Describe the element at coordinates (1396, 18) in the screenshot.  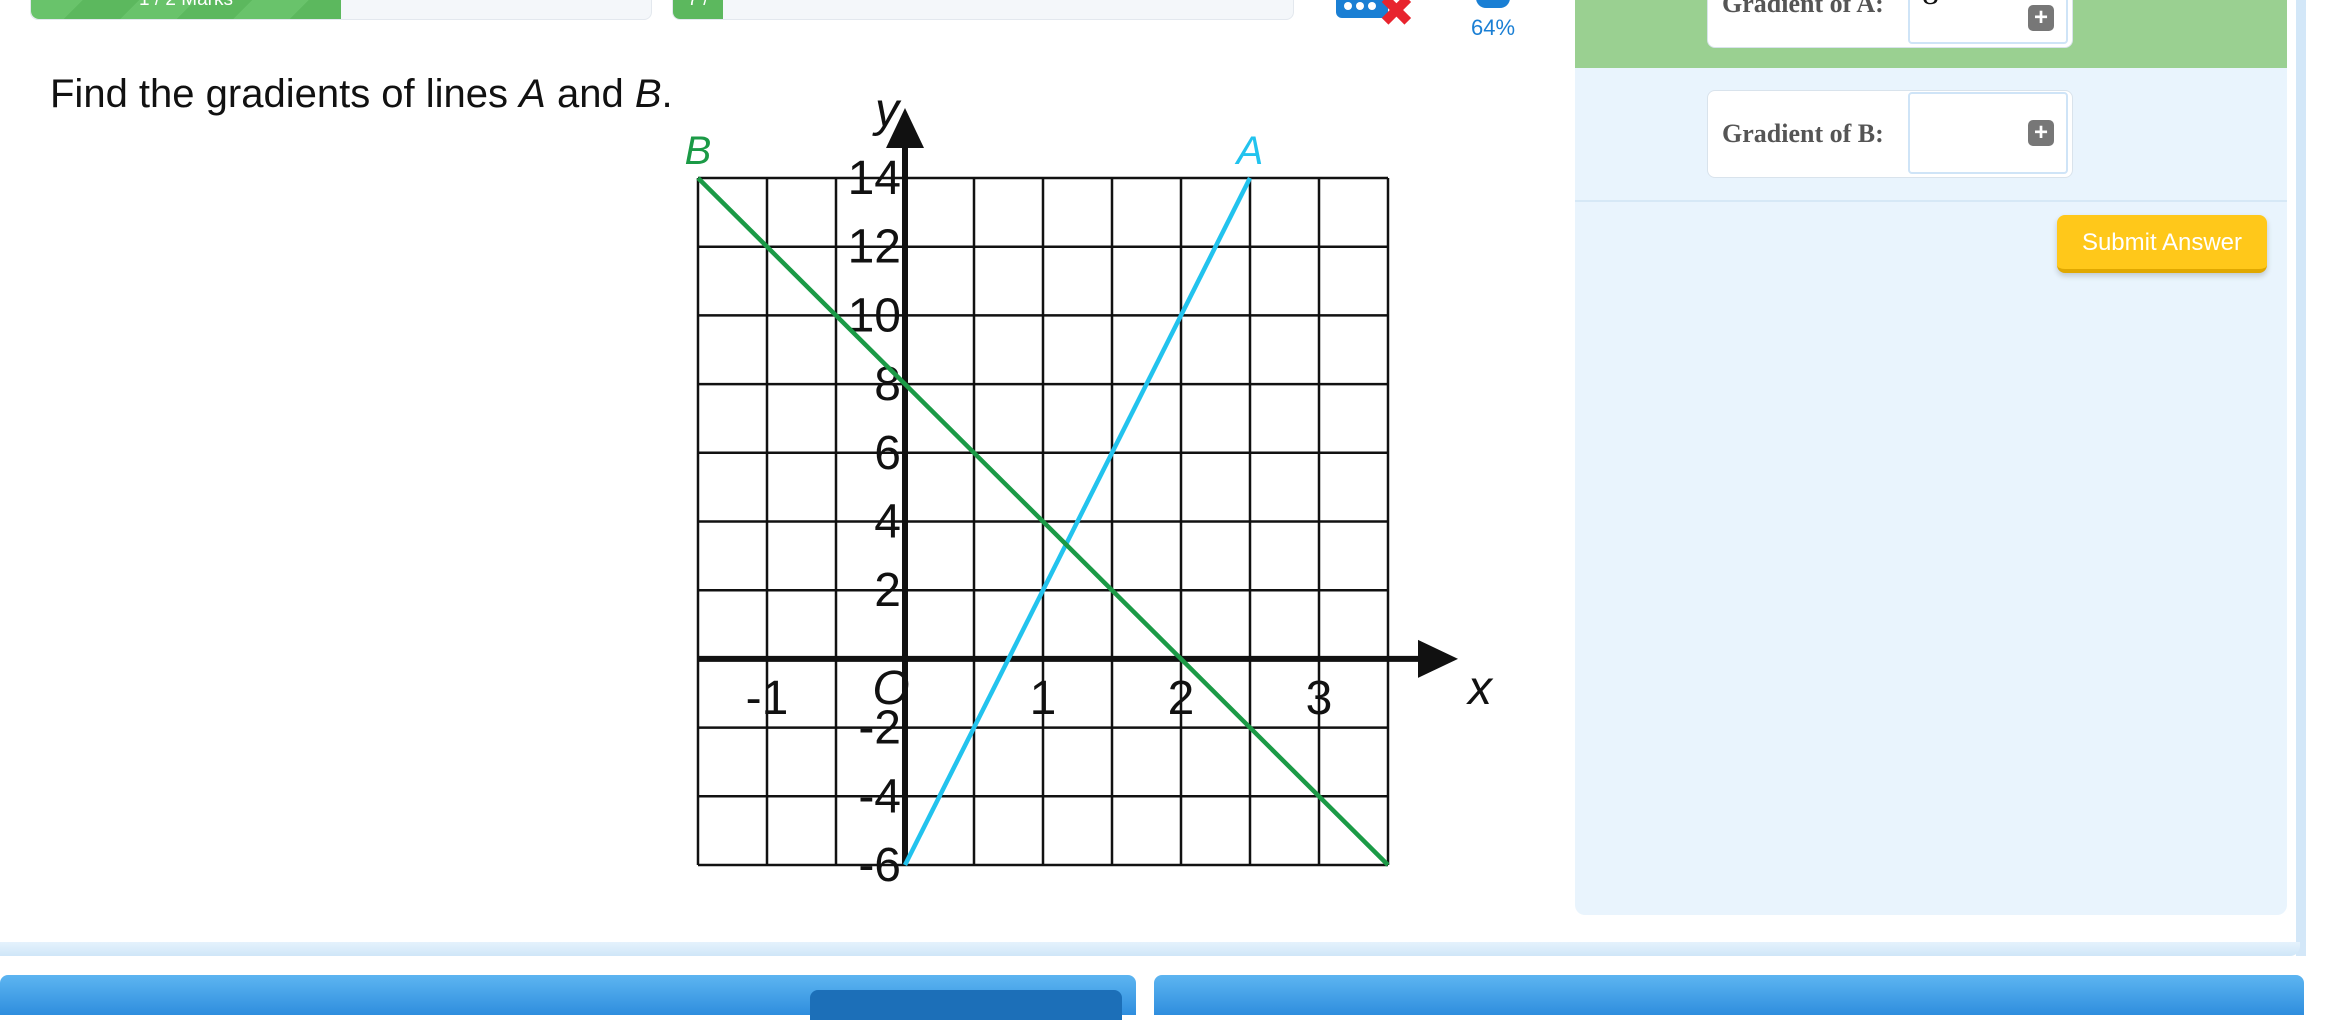
I see `wrong-cross-icon: ✖` at that location.